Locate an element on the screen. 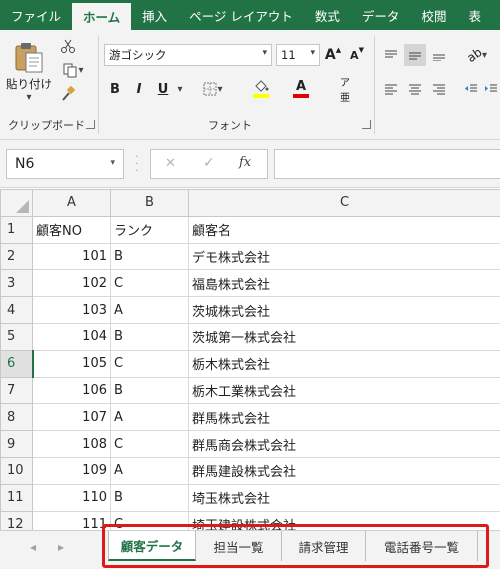 The width and height of the screenshot is (500, 569). row-header: 3 is located at coordinates (16, 283).